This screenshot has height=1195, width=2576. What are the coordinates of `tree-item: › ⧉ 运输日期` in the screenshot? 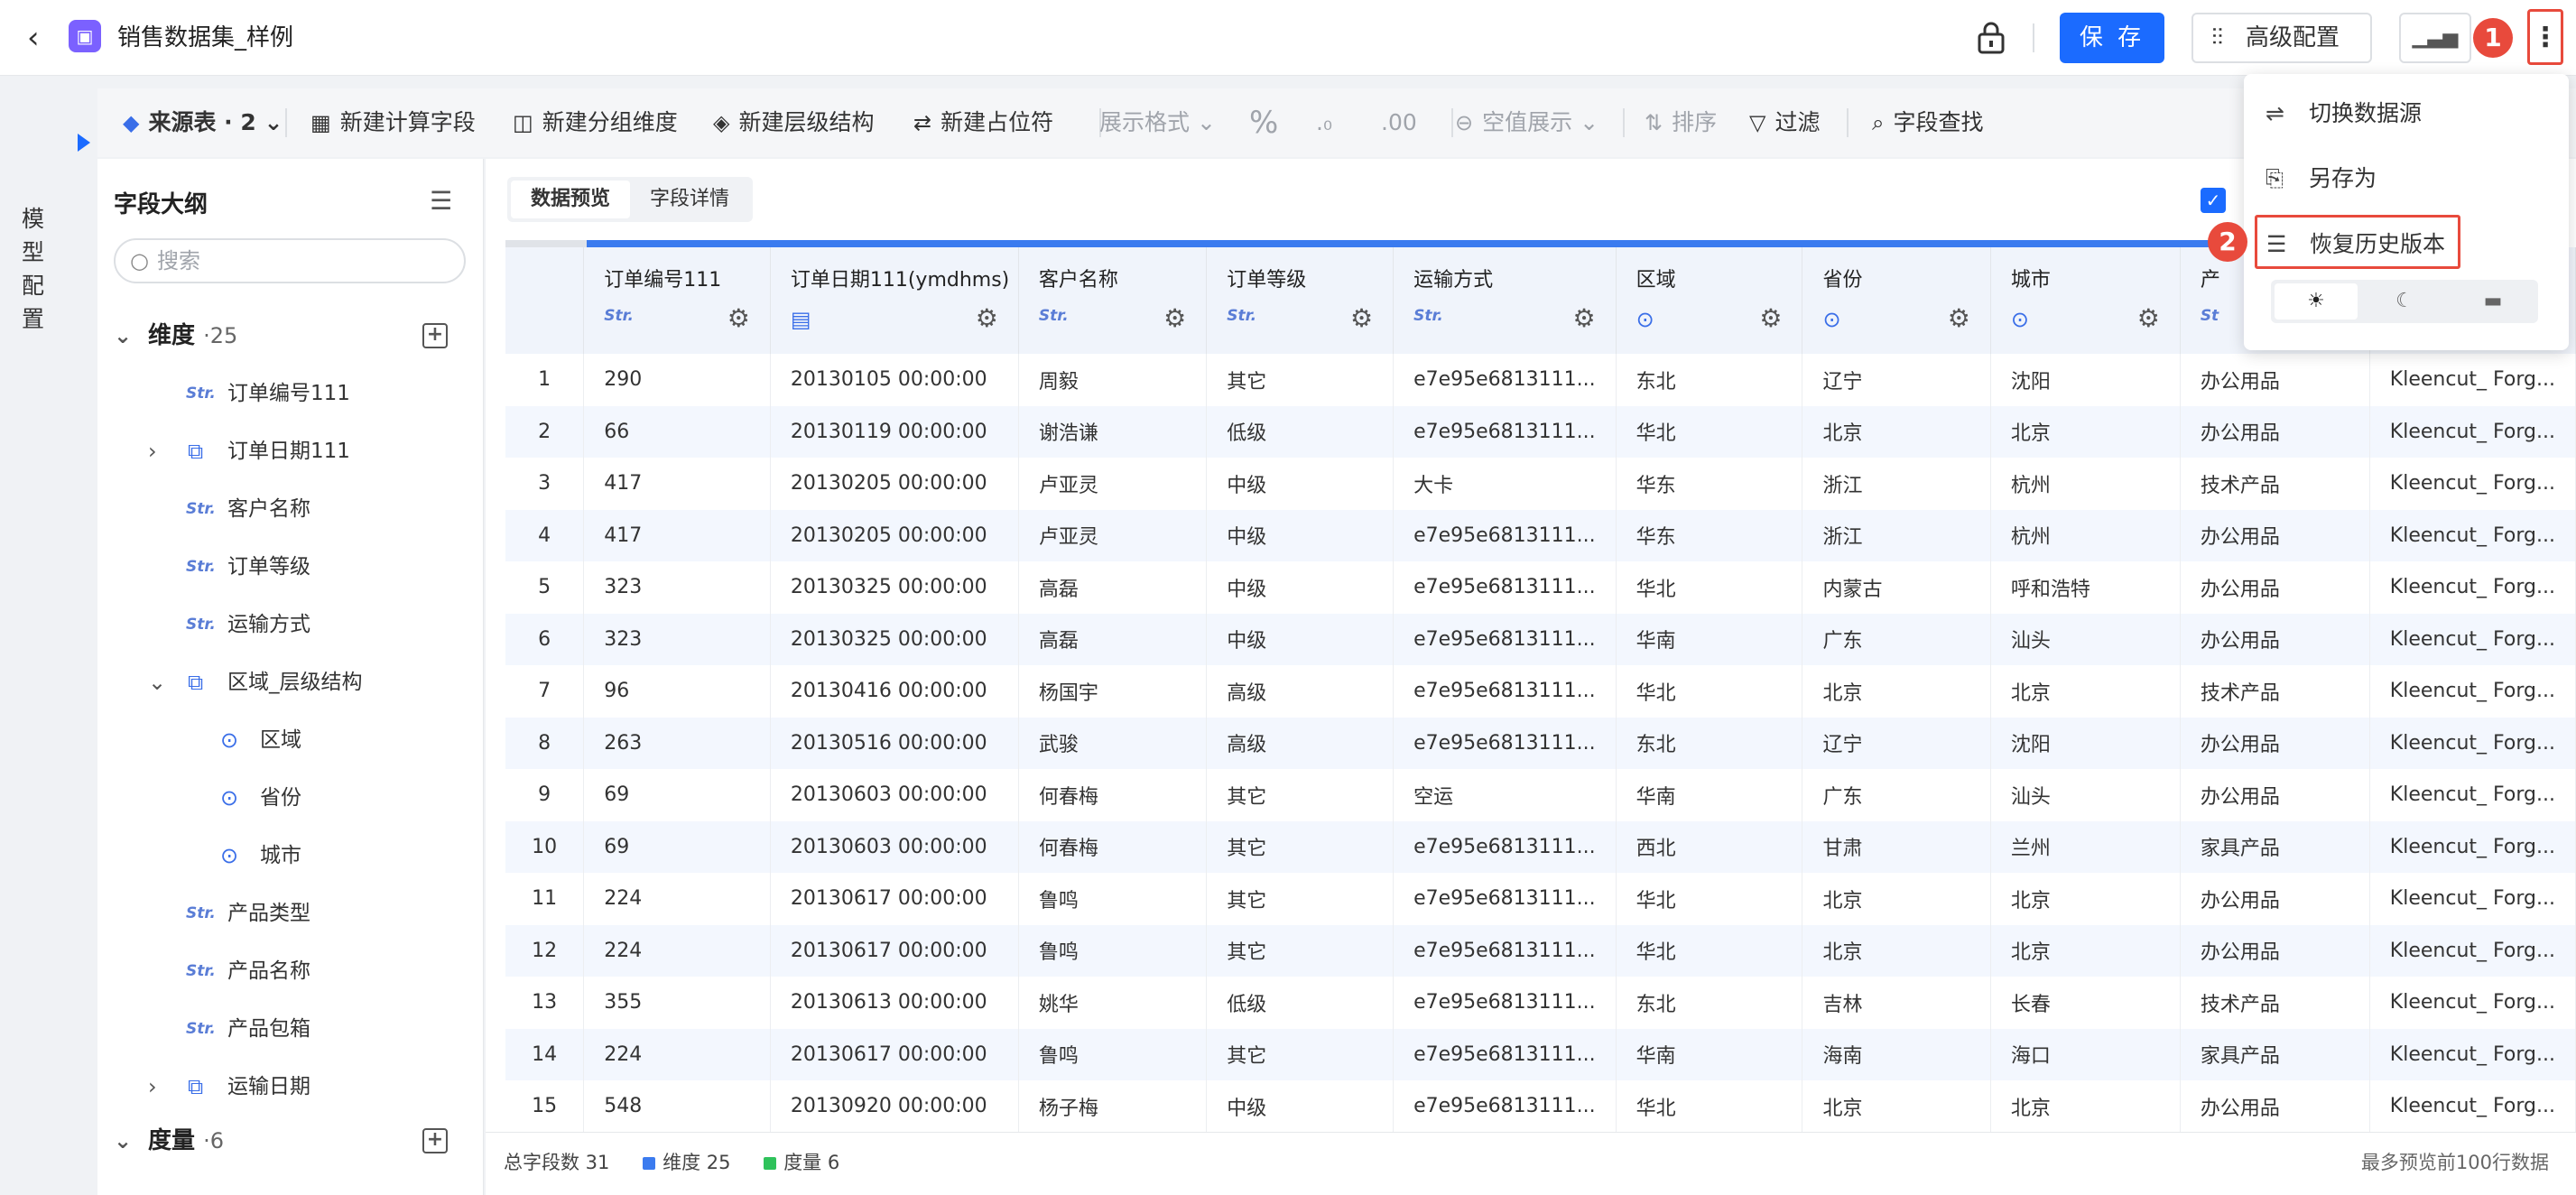 It's located at (290, 1087).